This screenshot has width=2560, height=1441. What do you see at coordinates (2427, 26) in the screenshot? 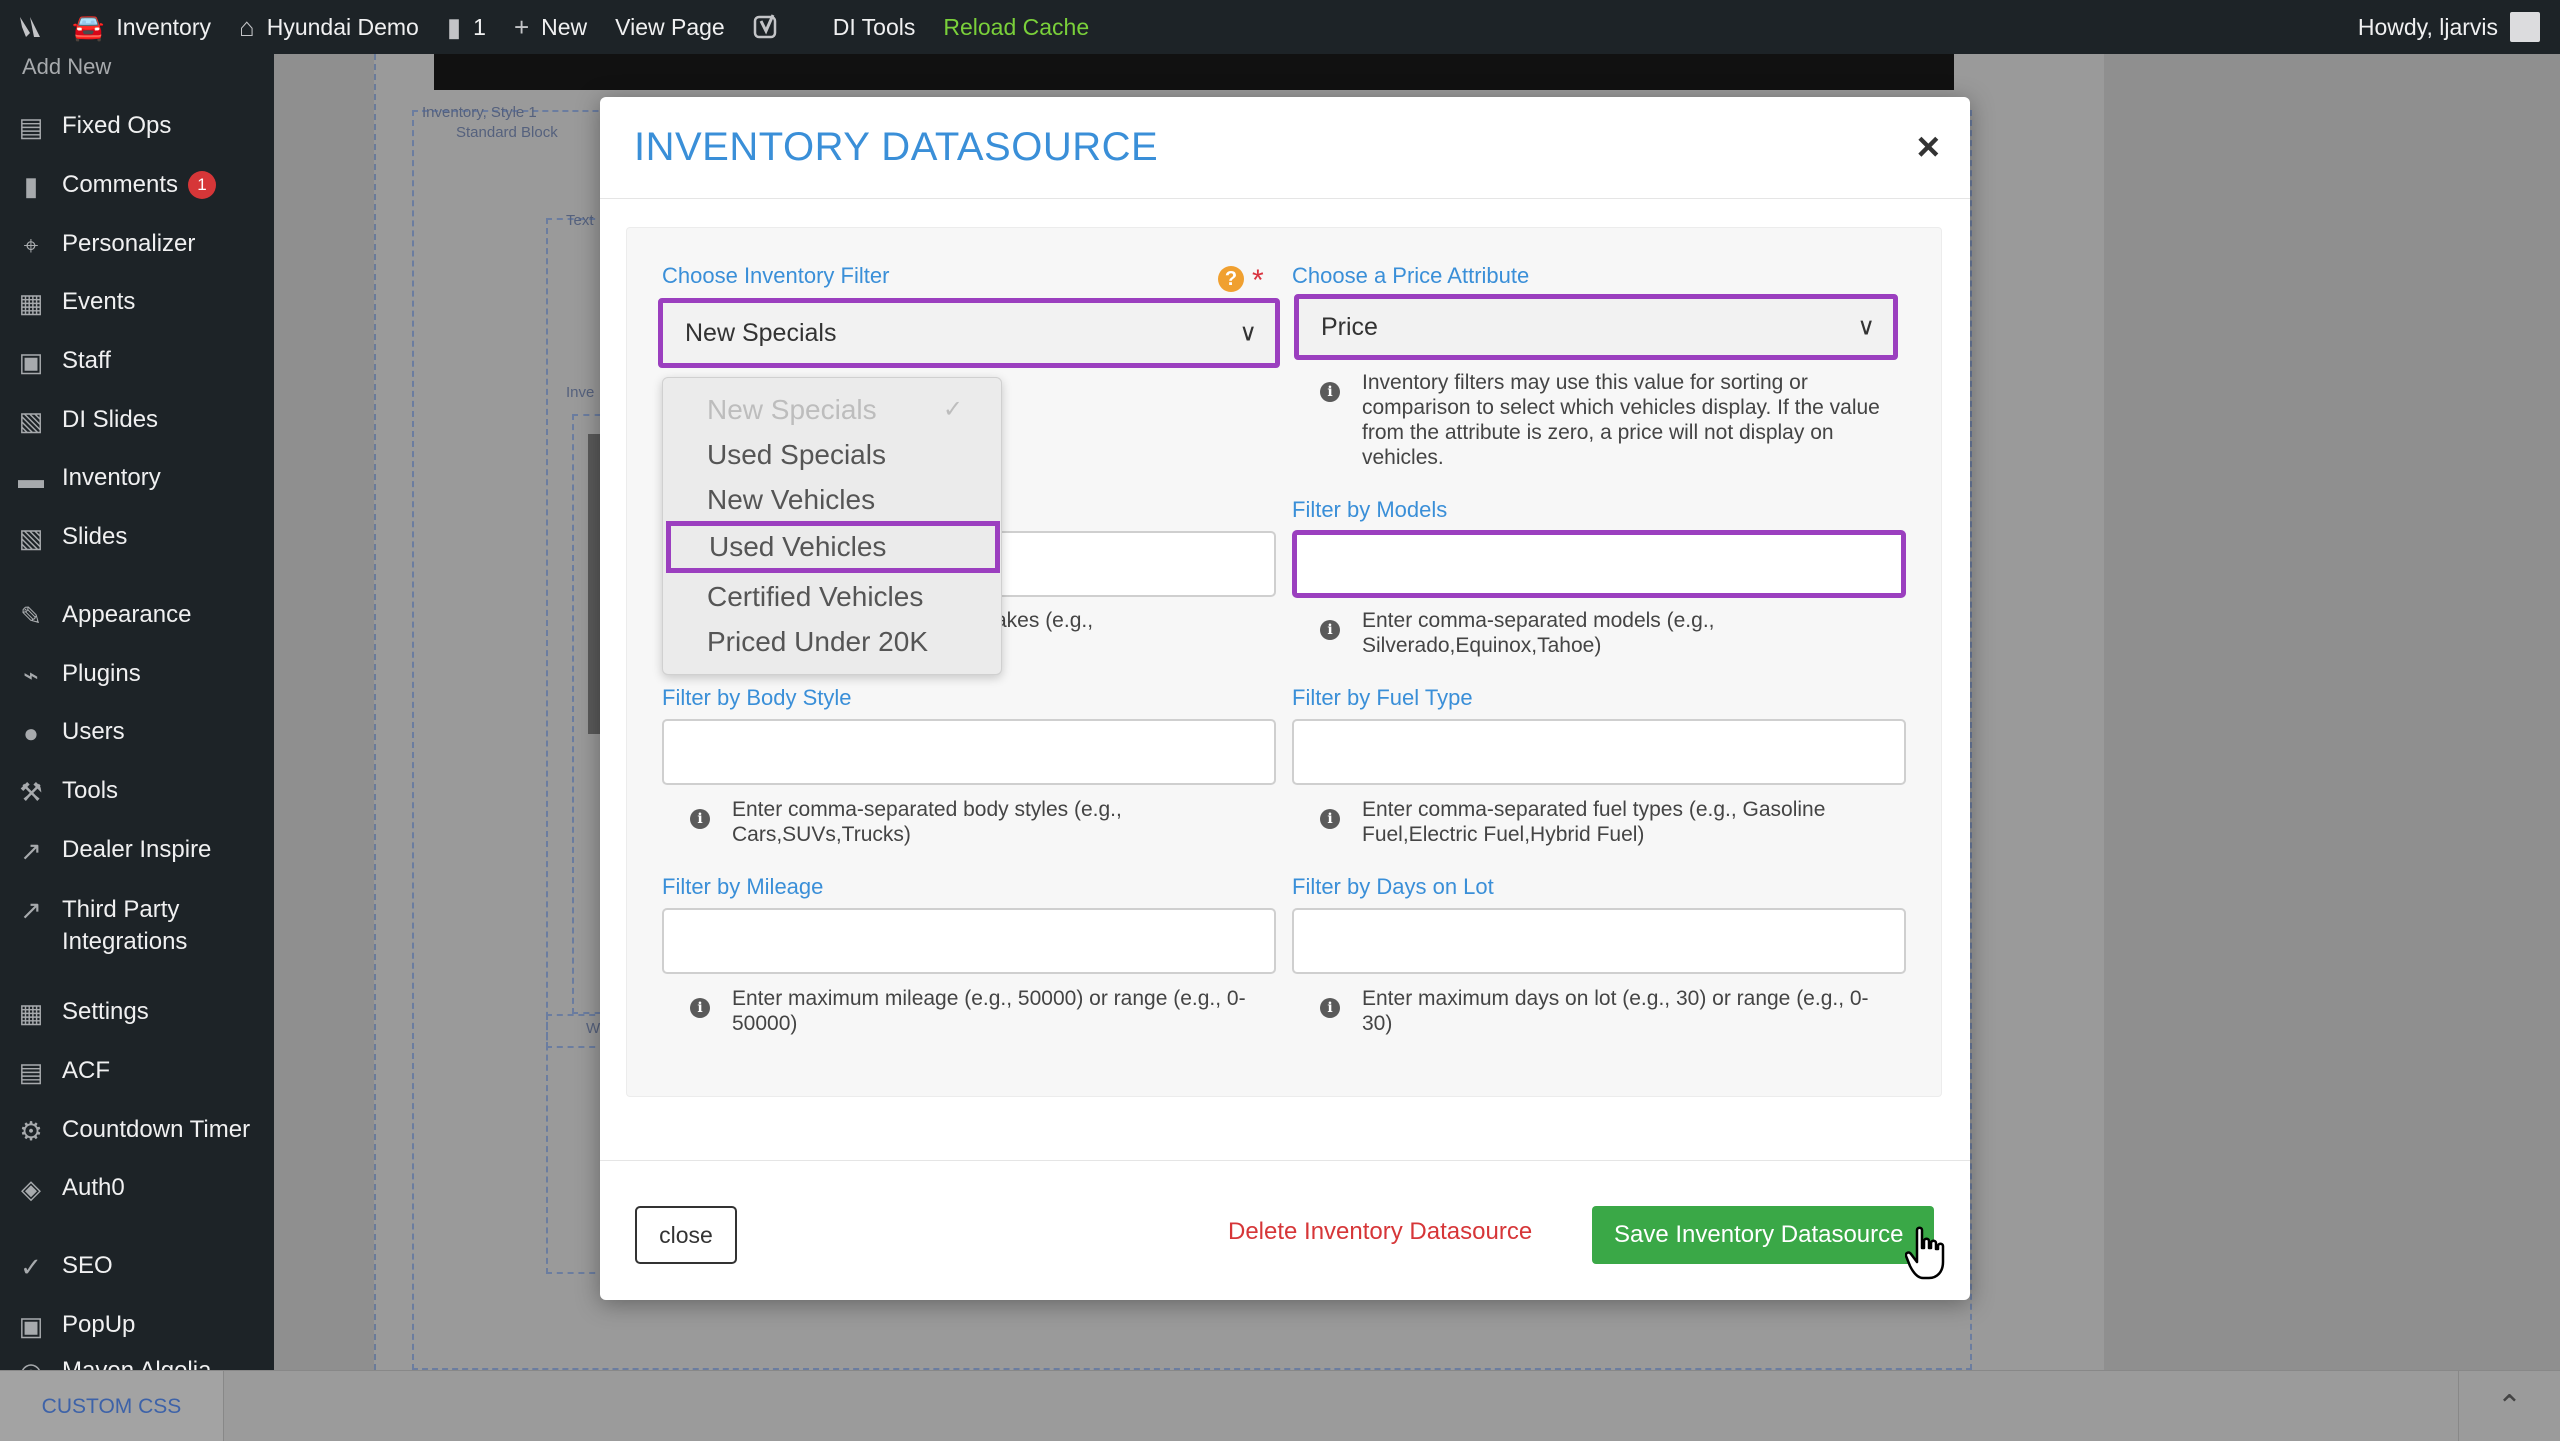
I see `admin-bar-greeting: Howdy, ljarvis` at bounding box center [2427, 26].